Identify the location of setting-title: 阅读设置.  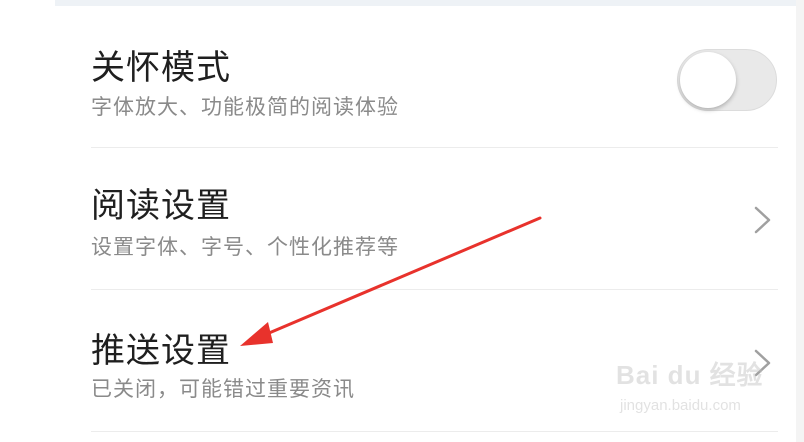
(161, 206).